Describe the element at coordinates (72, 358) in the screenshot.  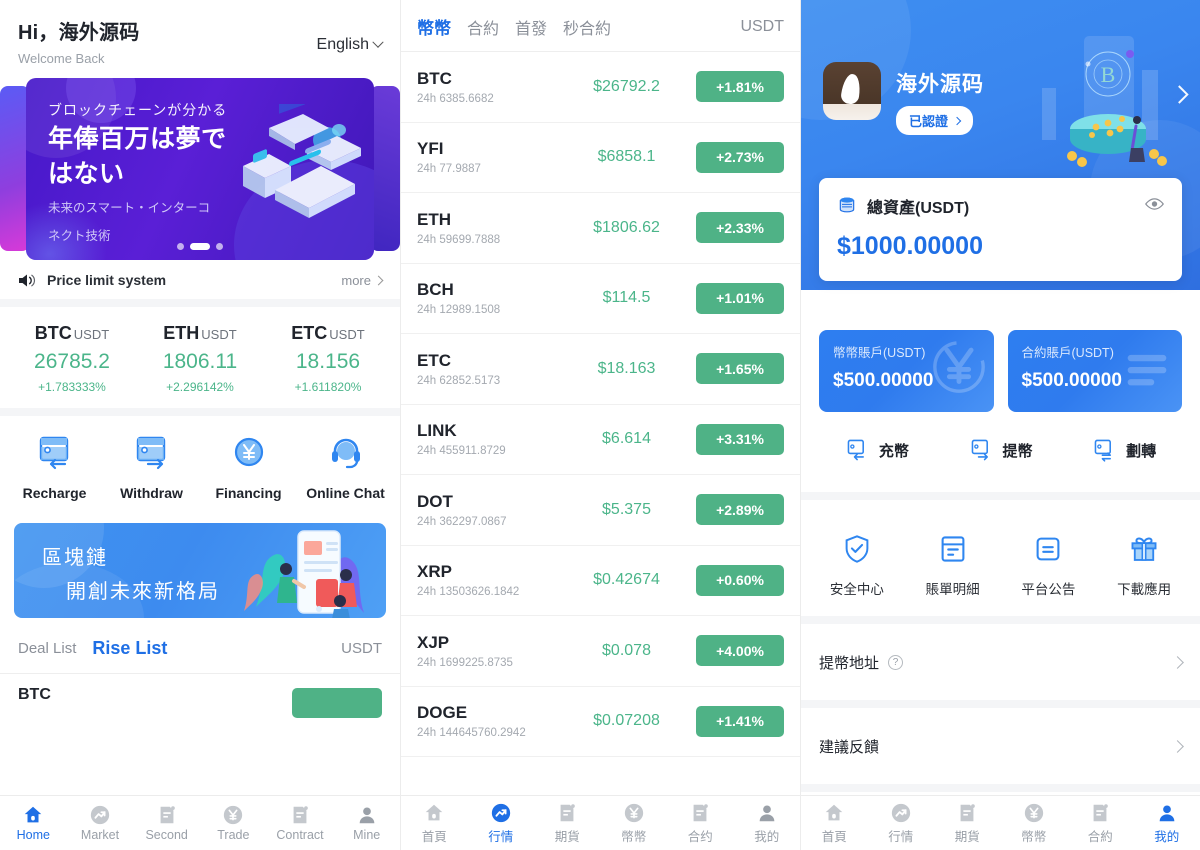
I see `ticker-item: BTC USDT 26785.2 +1.783333%` at that location.